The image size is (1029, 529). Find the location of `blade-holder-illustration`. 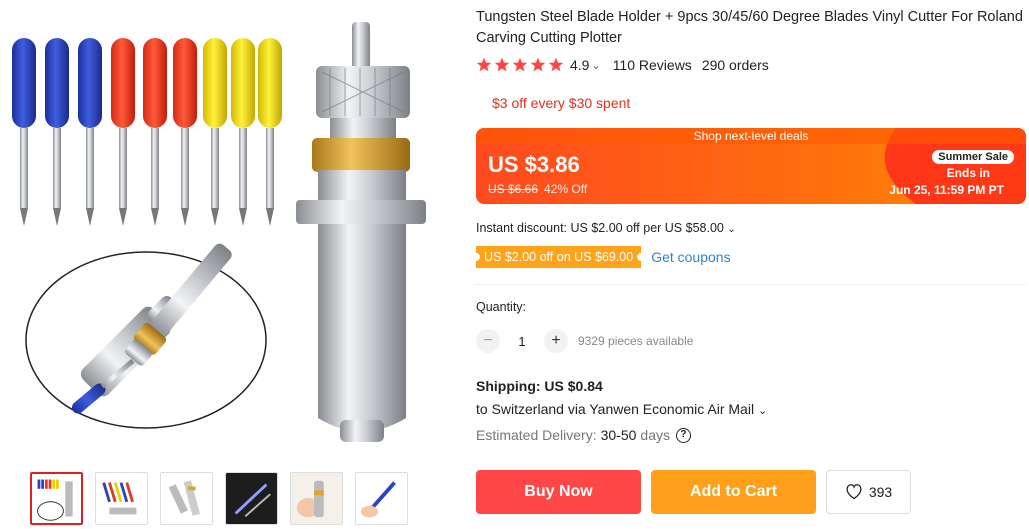

blade-holder-illustration is located at coordinates (361, 232).